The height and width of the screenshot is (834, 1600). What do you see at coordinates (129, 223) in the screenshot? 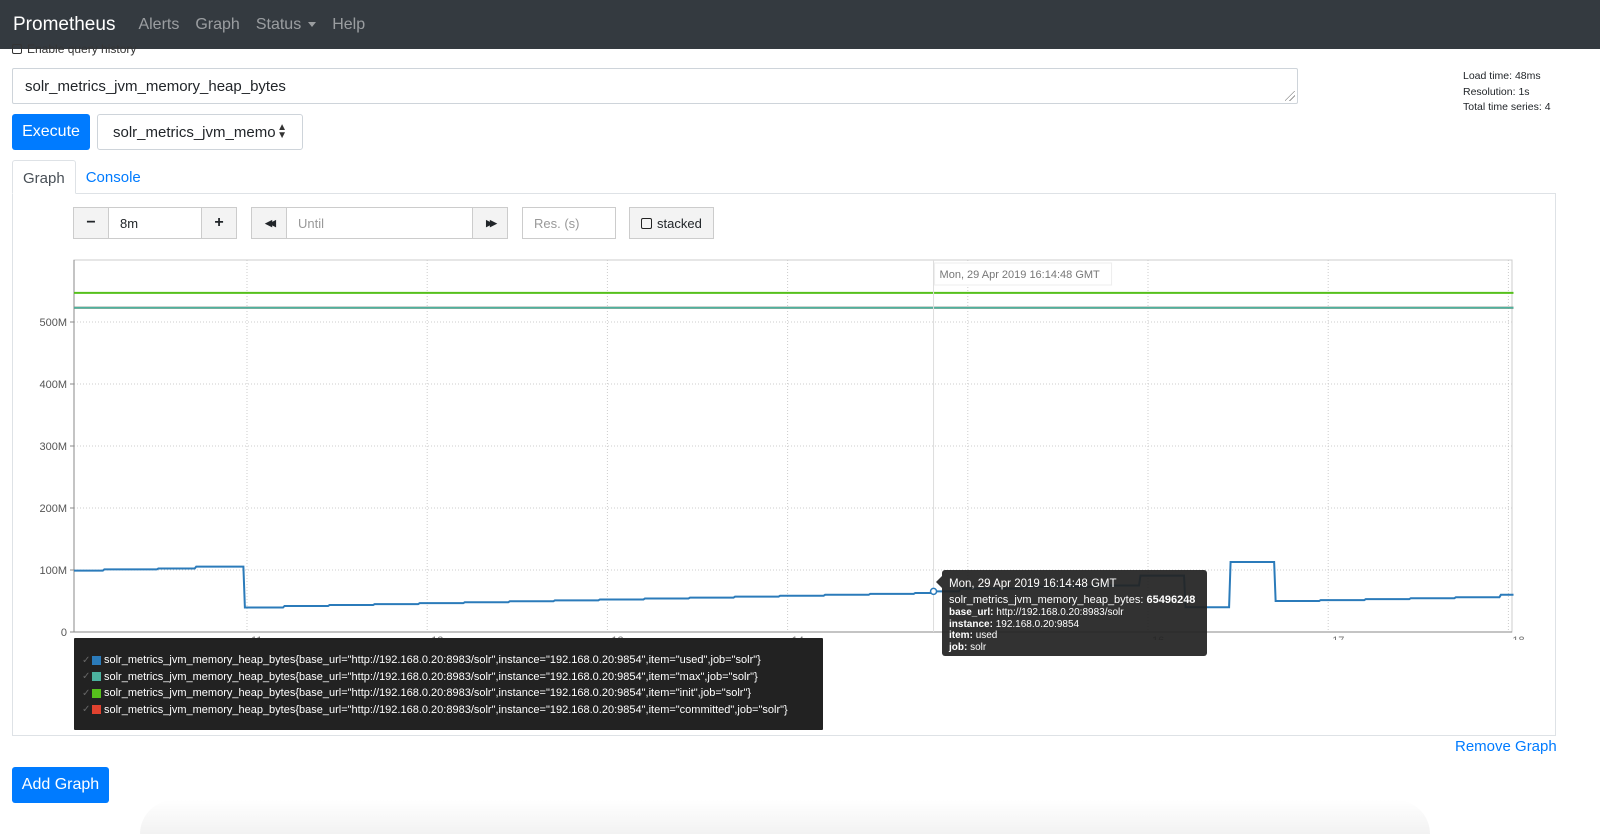
I see `range-value: 8m` at bounding box center [129, 223].